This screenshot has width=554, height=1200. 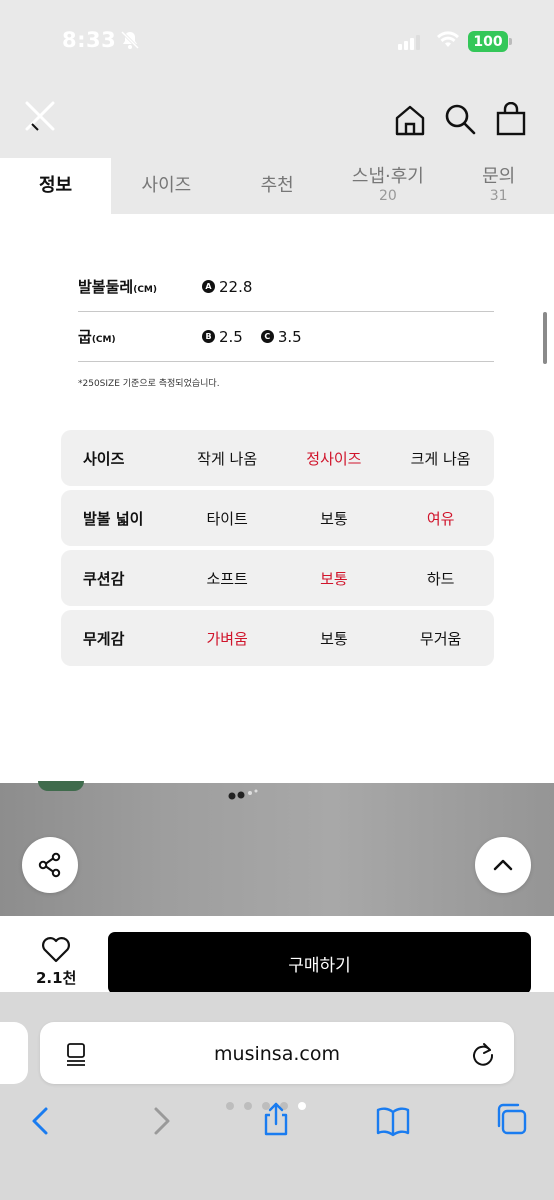 I want to click on shopping-bag-icon, so click(x=511, y=119).